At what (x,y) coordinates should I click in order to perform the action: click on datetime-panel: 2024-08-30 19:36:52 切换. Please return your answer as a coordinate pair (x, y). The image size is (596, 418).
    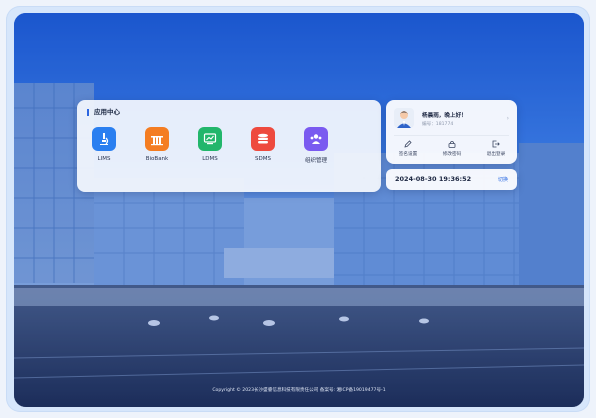
    Looking at the image, I should click on (451, 179).